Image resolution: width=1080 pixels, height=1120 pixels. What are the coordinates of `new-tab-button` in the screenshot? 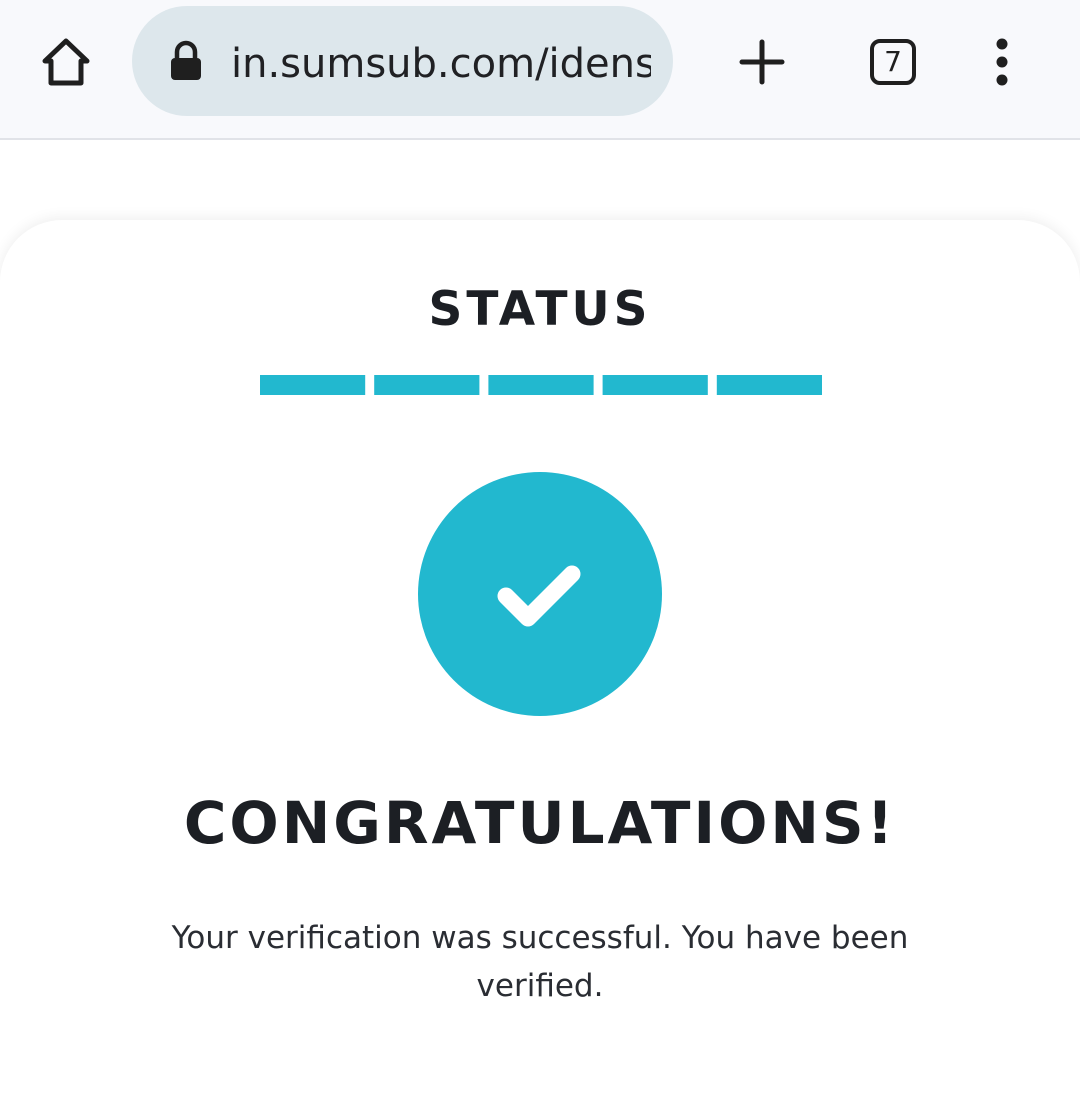 It's located at (762, 62).